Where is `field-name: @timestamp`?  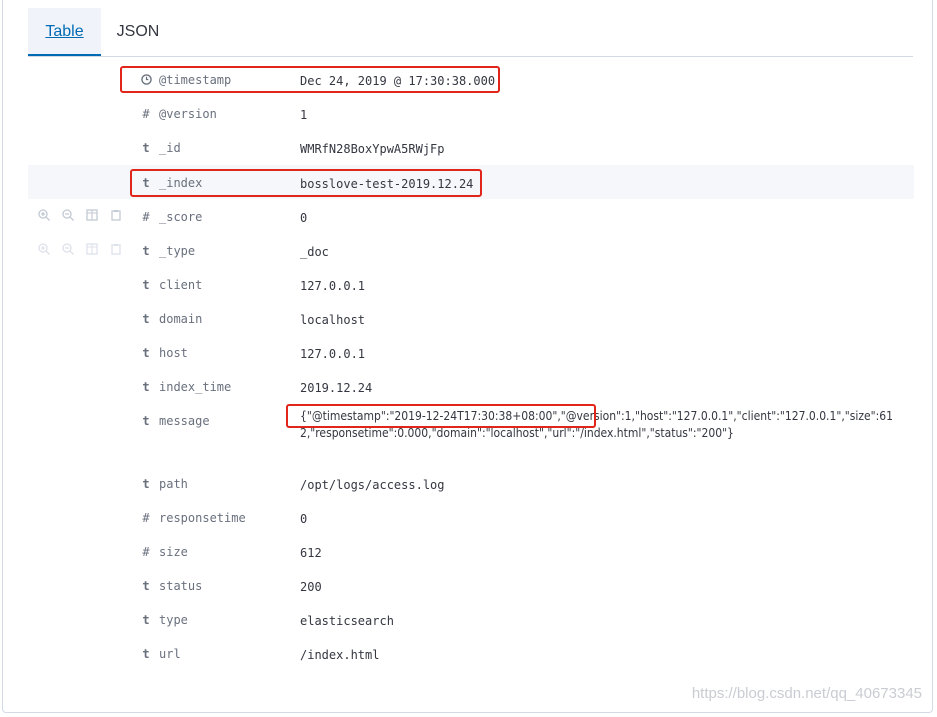 field-name: @timestamp is located at coordinates (195, 80).